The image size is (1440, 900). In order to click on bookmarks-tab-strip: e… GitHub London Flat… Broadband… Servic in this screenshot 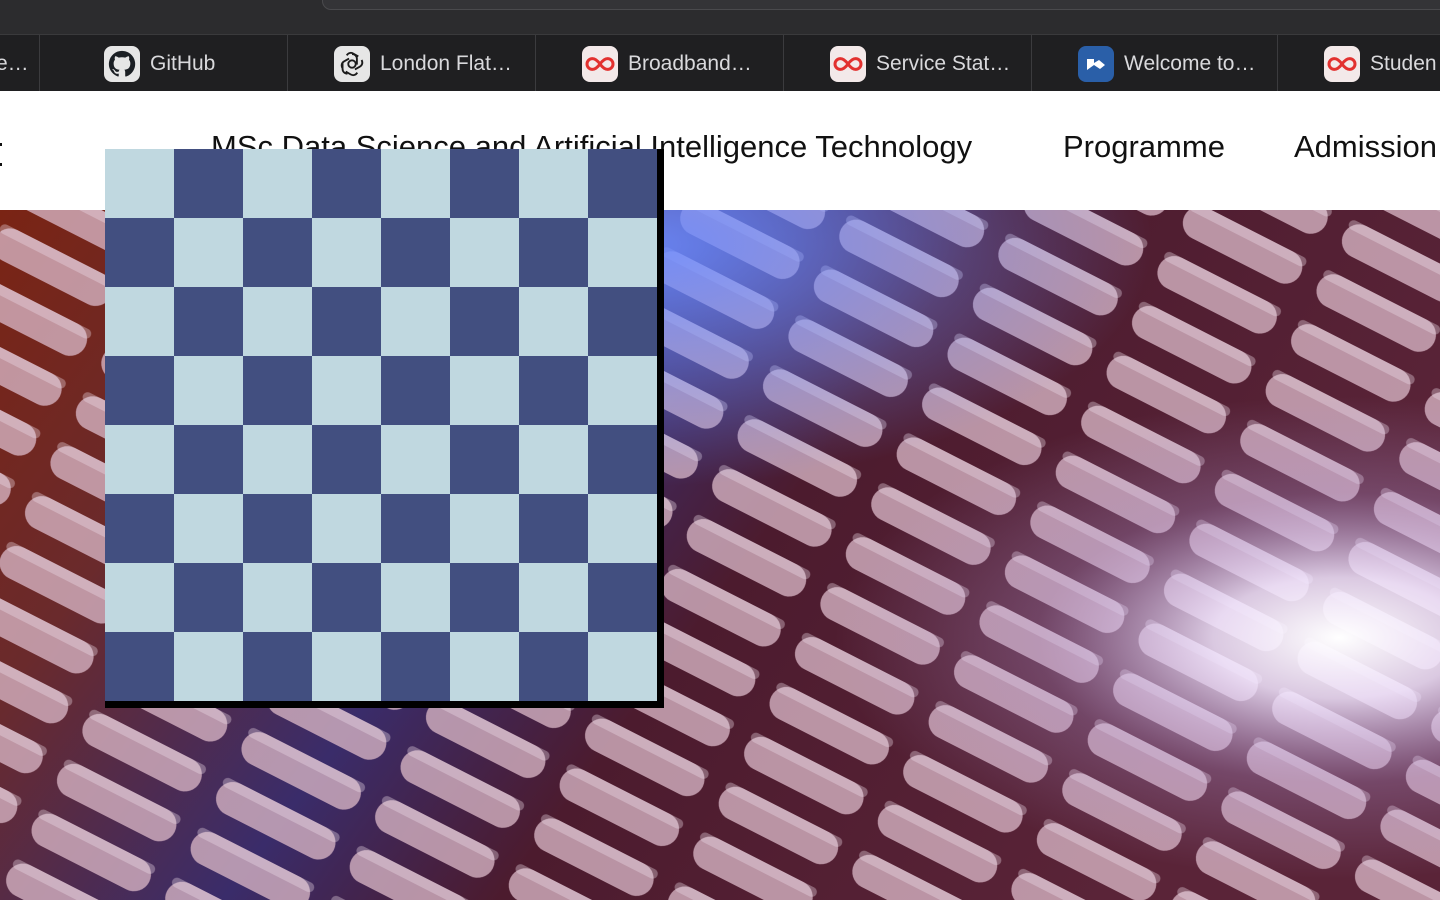, I will do `click(720, 63)`.